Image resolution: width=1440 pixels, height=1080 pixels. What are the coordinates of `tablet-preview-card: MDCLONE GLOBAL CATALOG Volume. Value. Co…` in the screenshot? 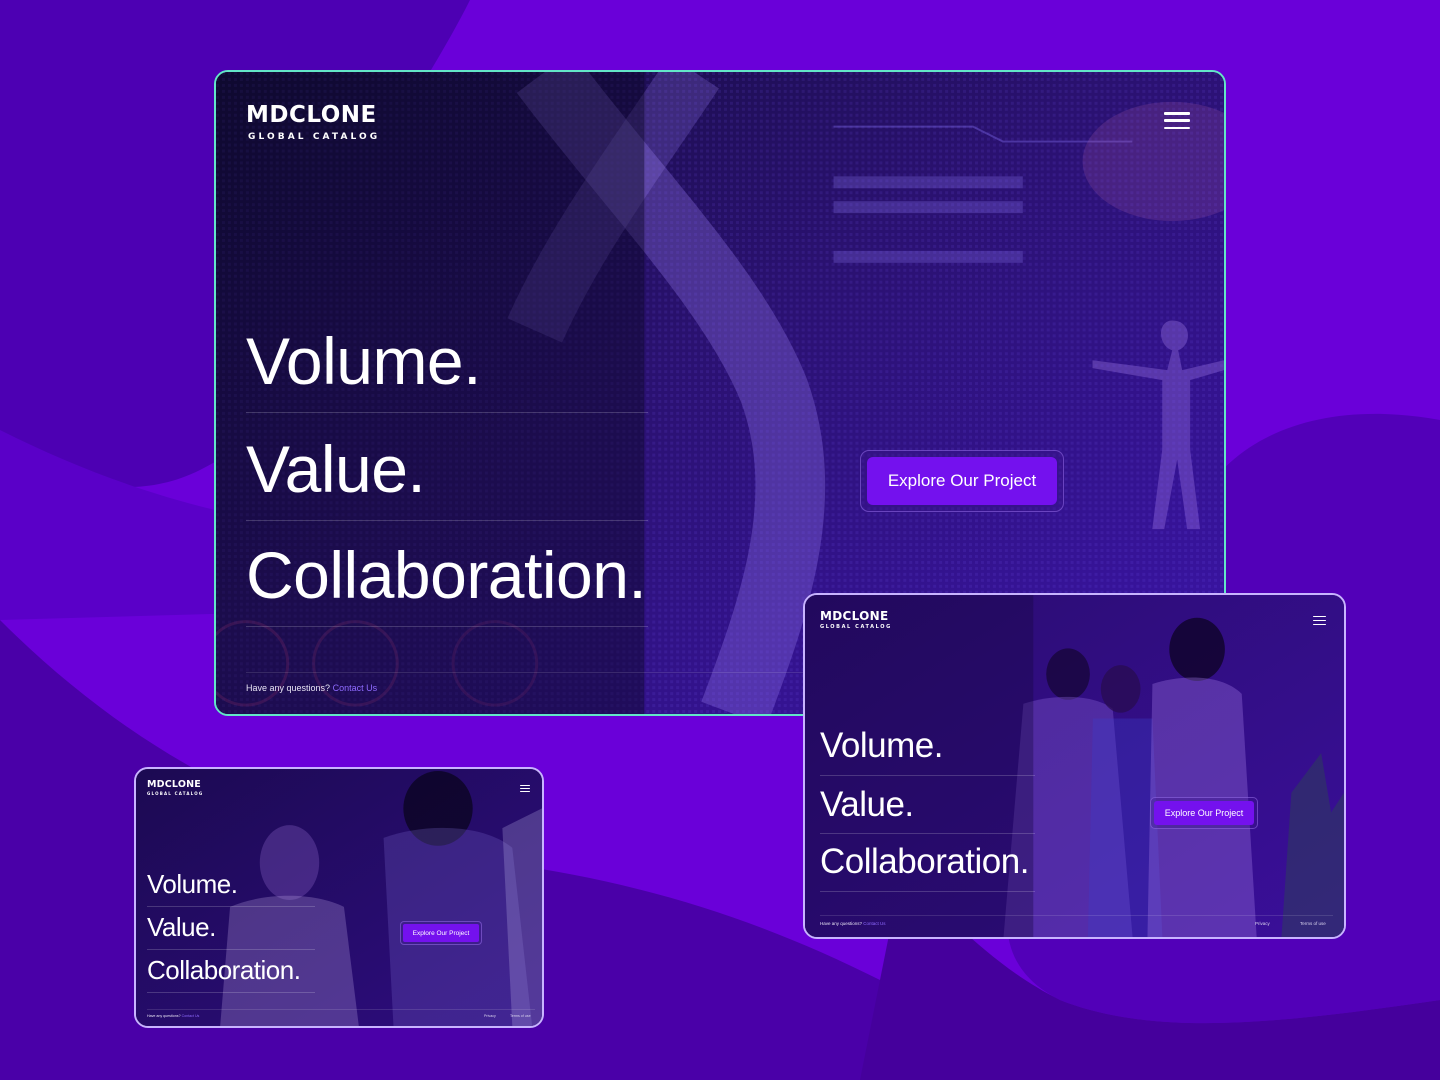 It's located at (1074, 766).